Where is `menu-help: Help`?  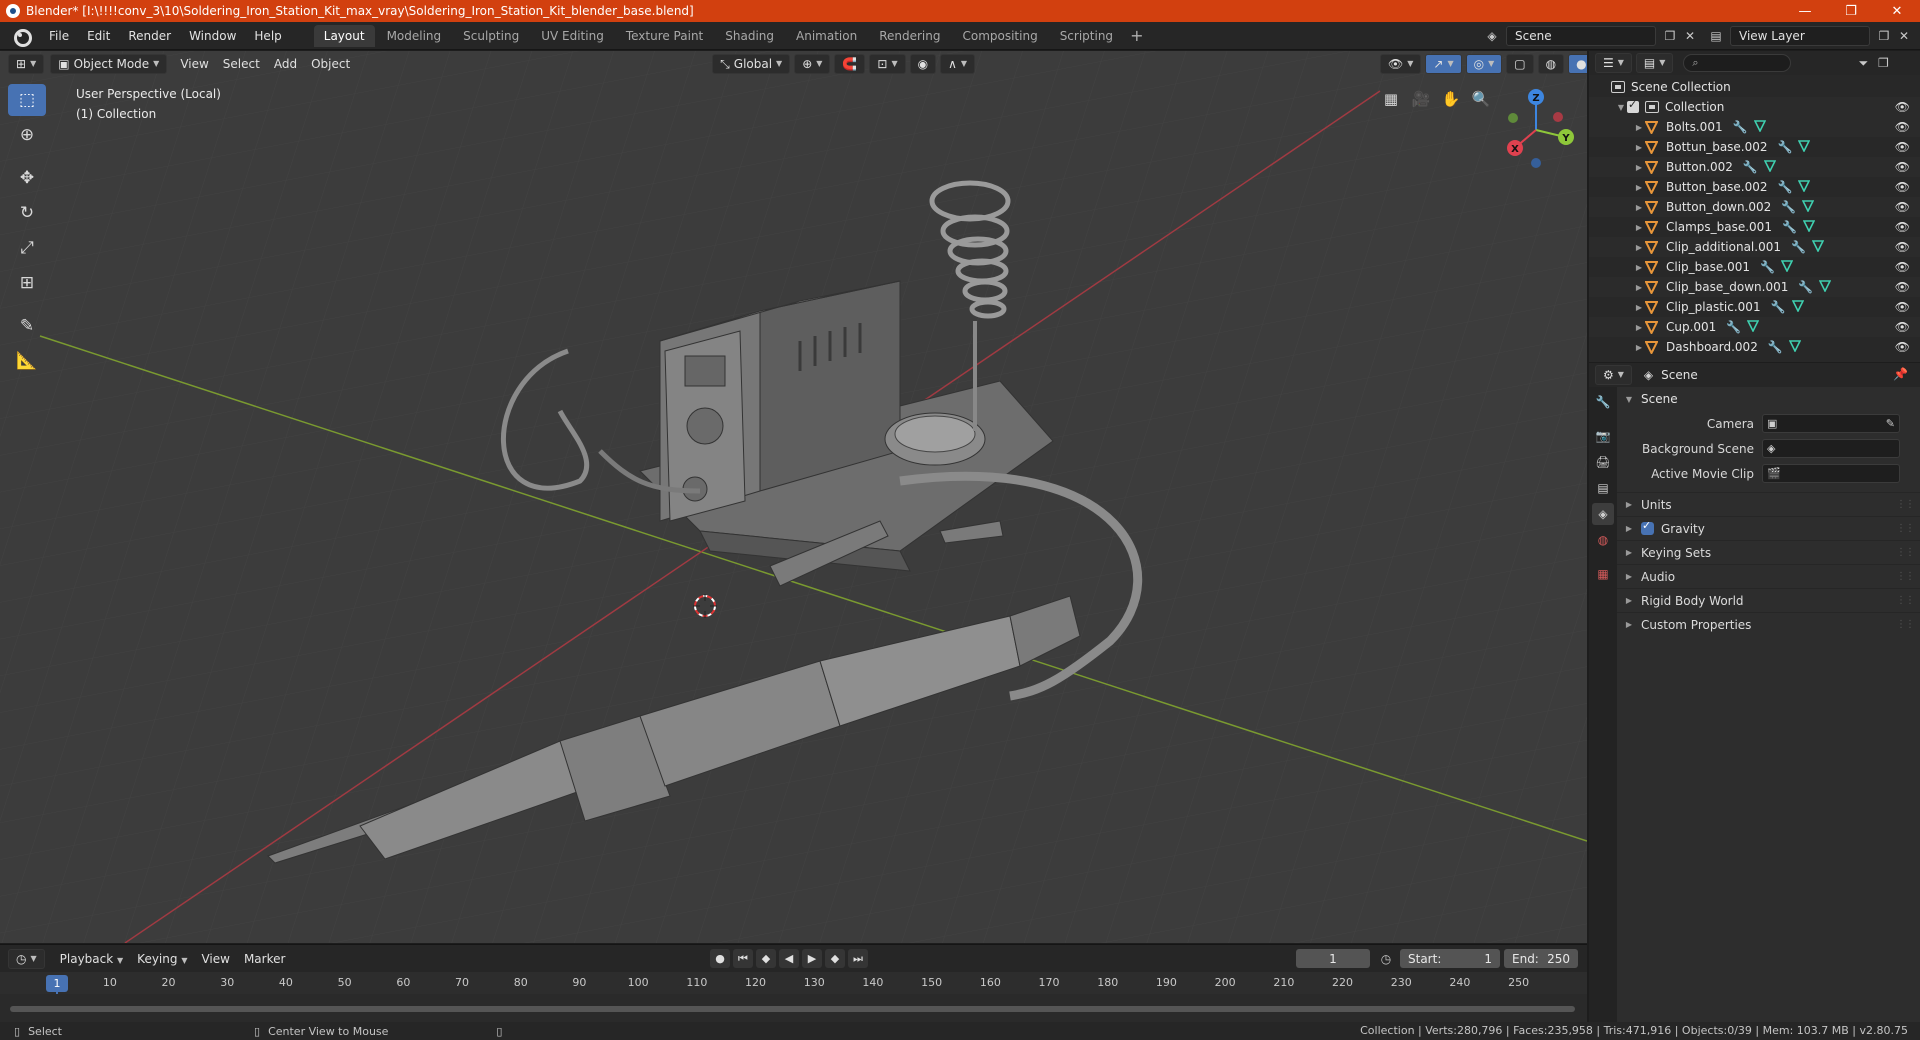
menu-help: Help is located at coordinates (267, 36).